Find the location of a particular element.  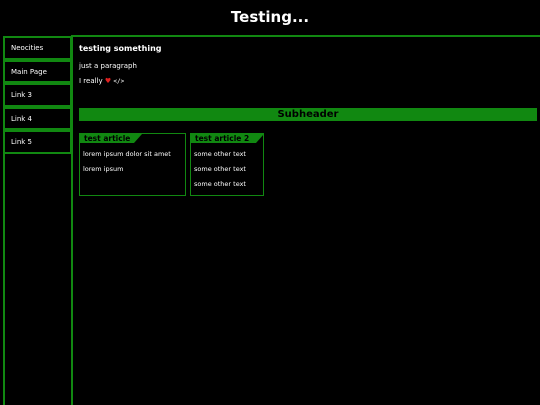

intro-paragraph: just a paragraph is located at coordinates (108, 66).